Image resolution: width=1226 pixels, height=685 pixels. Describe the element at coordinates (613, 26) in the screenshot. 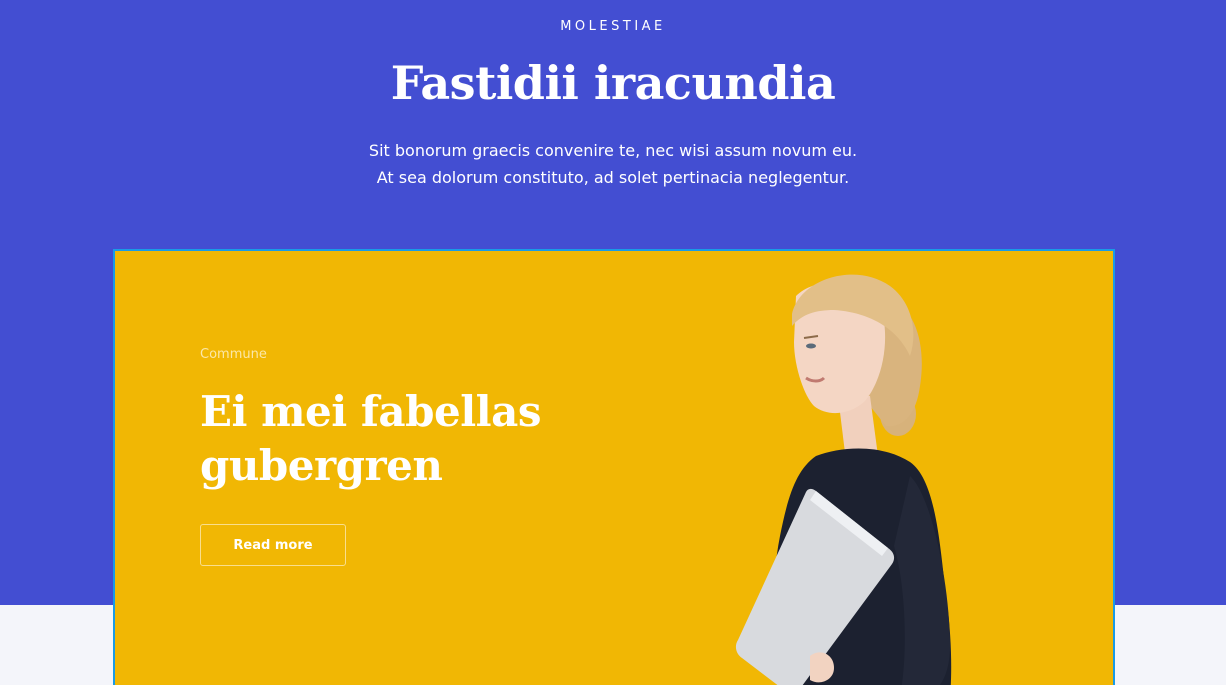

I see `hero-eyebrow: MOLESTIAE` at that location.